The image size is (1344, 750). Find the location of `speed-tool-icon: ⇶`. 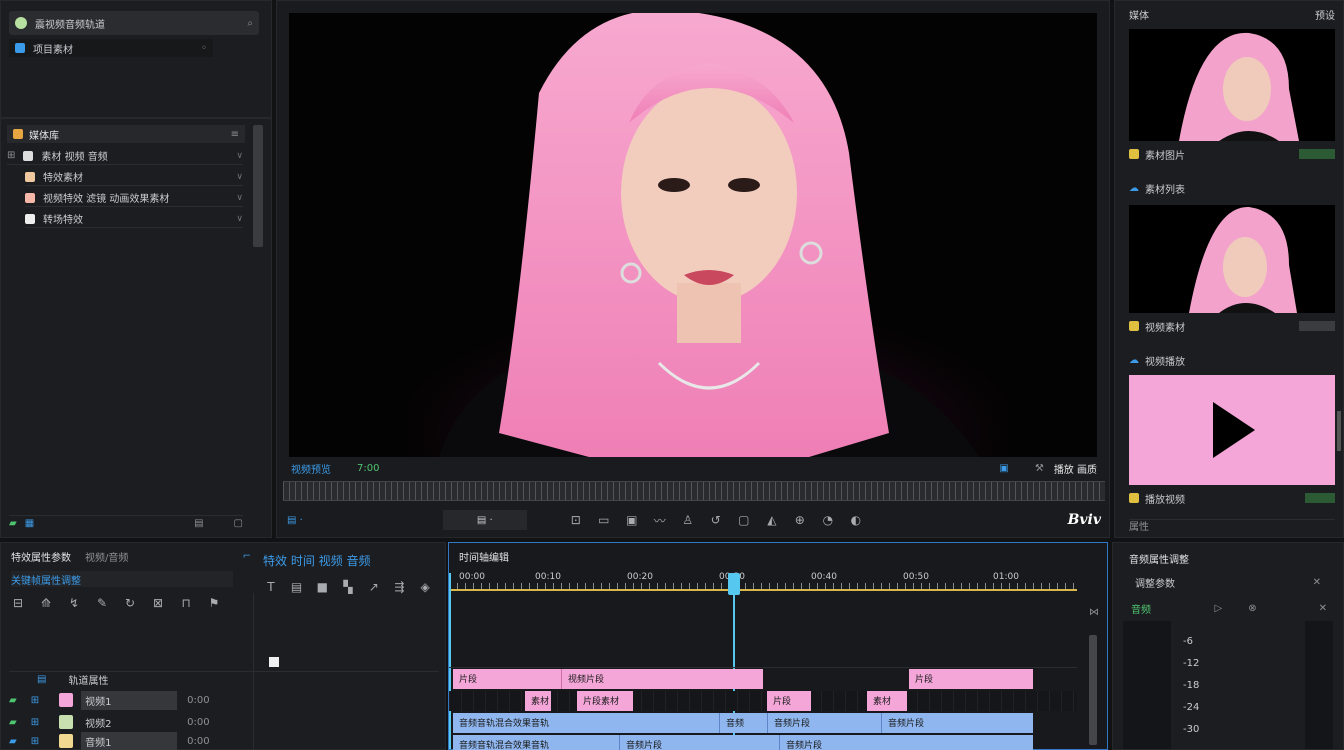

speed-tool-icon: ⇶ is located at coordinates (400, 587).